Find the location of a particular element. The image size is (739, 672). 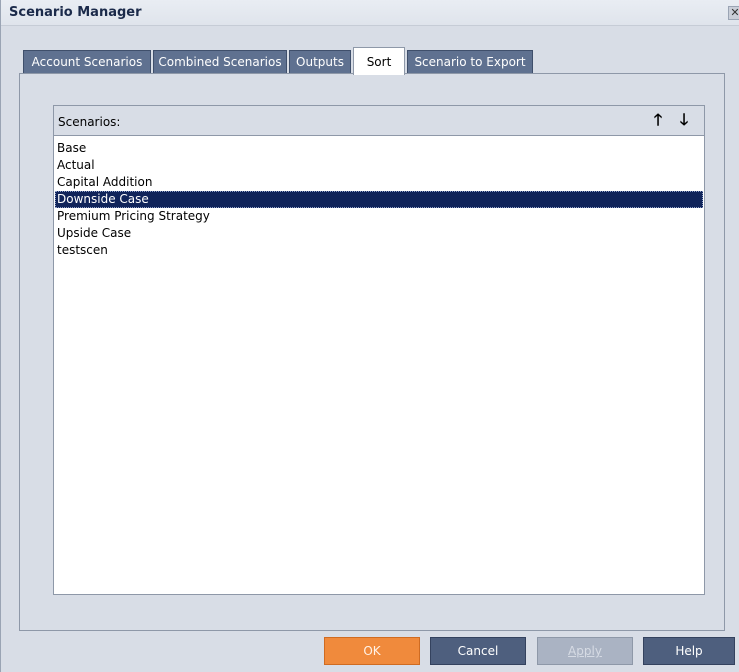

list-item: Base is located at coordinates (379, 148).